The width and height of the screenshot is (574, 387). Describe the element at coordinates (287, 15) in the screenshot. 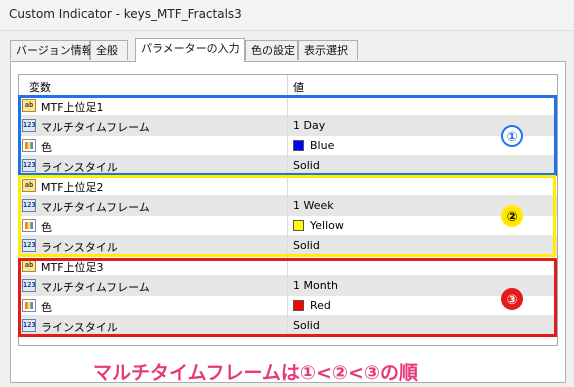

I see `title-bar: Custom Indicator - keys_MTF_Fractals3` at that location.